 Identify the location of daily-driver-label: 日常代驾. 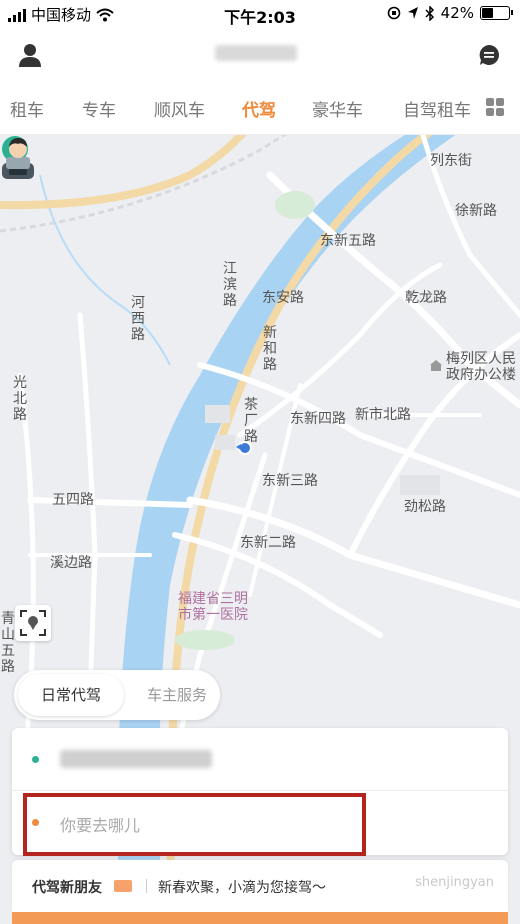
(70, 695).